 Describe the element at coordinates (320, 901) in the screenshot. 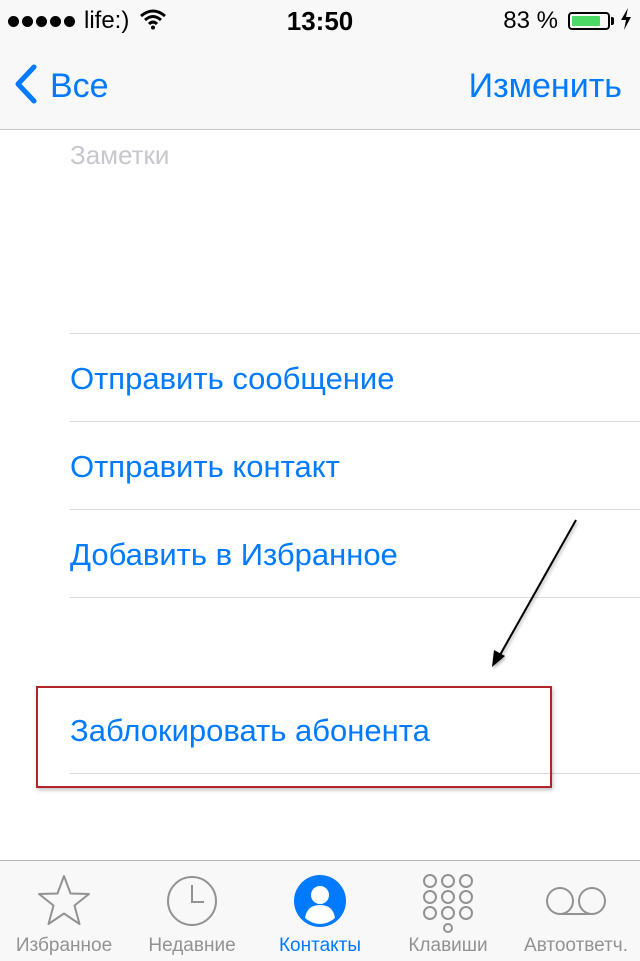

I see `contacts-icon` at that location.